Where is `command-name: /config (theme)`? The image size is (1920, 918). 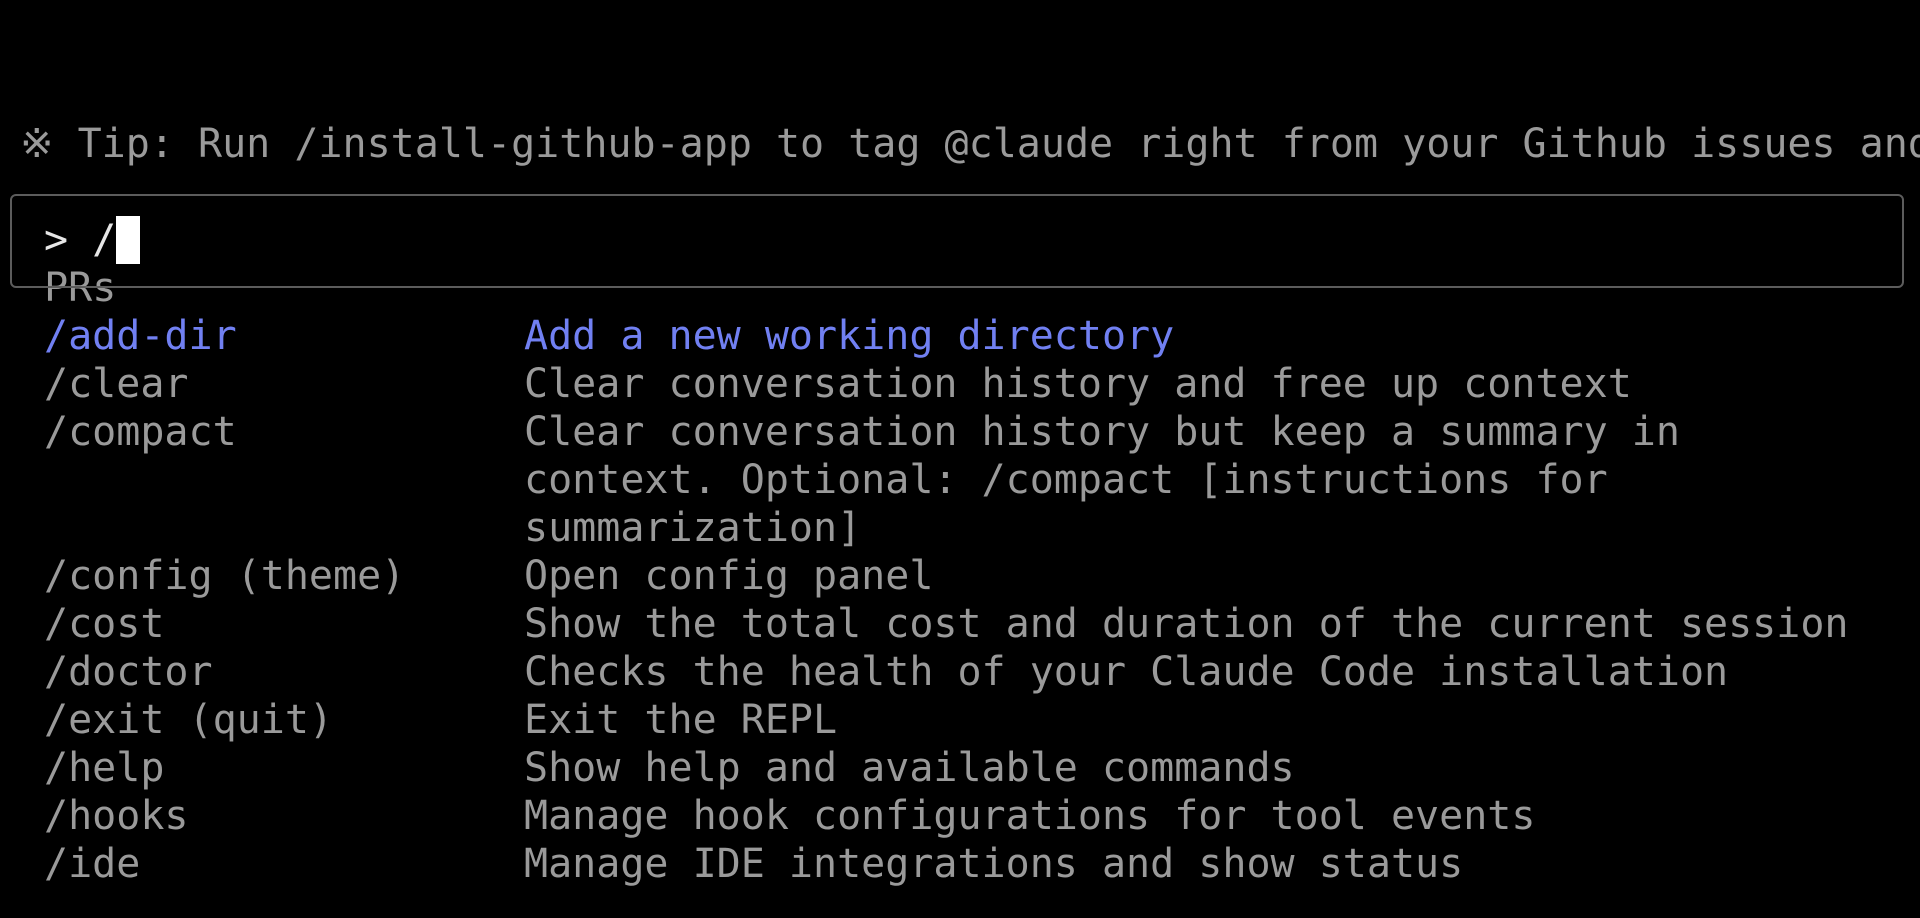
command-name: /config (theme) is located at coordinates (225, 576).